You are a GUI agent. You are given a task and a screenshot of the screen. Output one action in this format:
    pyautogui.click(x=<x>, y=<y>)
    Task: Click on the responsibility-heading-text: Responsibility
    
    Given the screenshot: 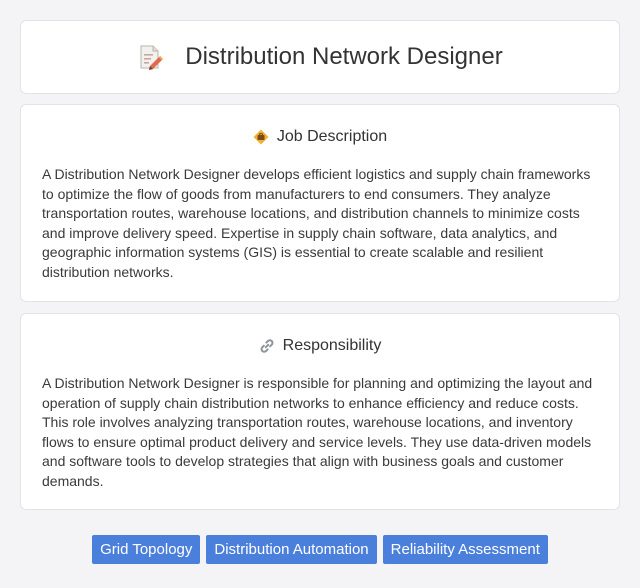 What is the action you would take?
    pyautogui.click(x=332, y=345)
    